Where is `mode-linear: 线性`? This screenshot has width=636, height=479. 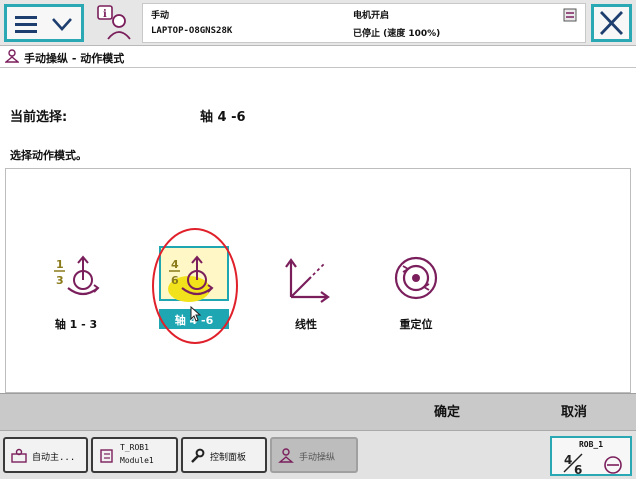 mode-linear: 线性 is located at coordinates (306, 294).